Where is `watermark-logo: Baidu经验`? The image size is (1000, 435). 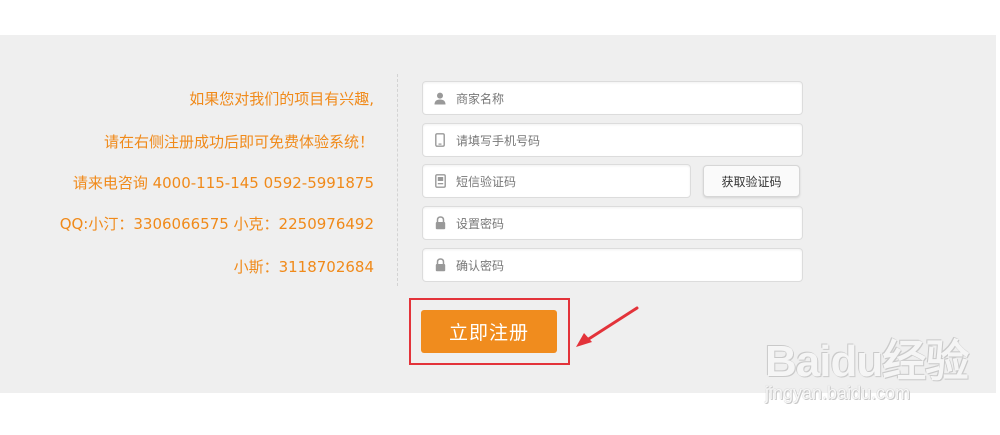 watermark-logo: Baidu经验 is located at coordinates (867, 361).